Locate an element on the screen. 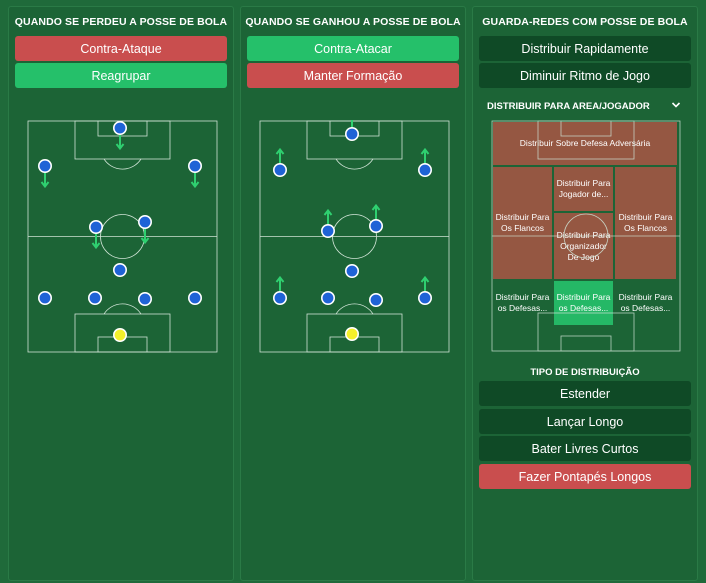  option-manter-formacao-button: Manter Formação is located at coordinates (353, 75).